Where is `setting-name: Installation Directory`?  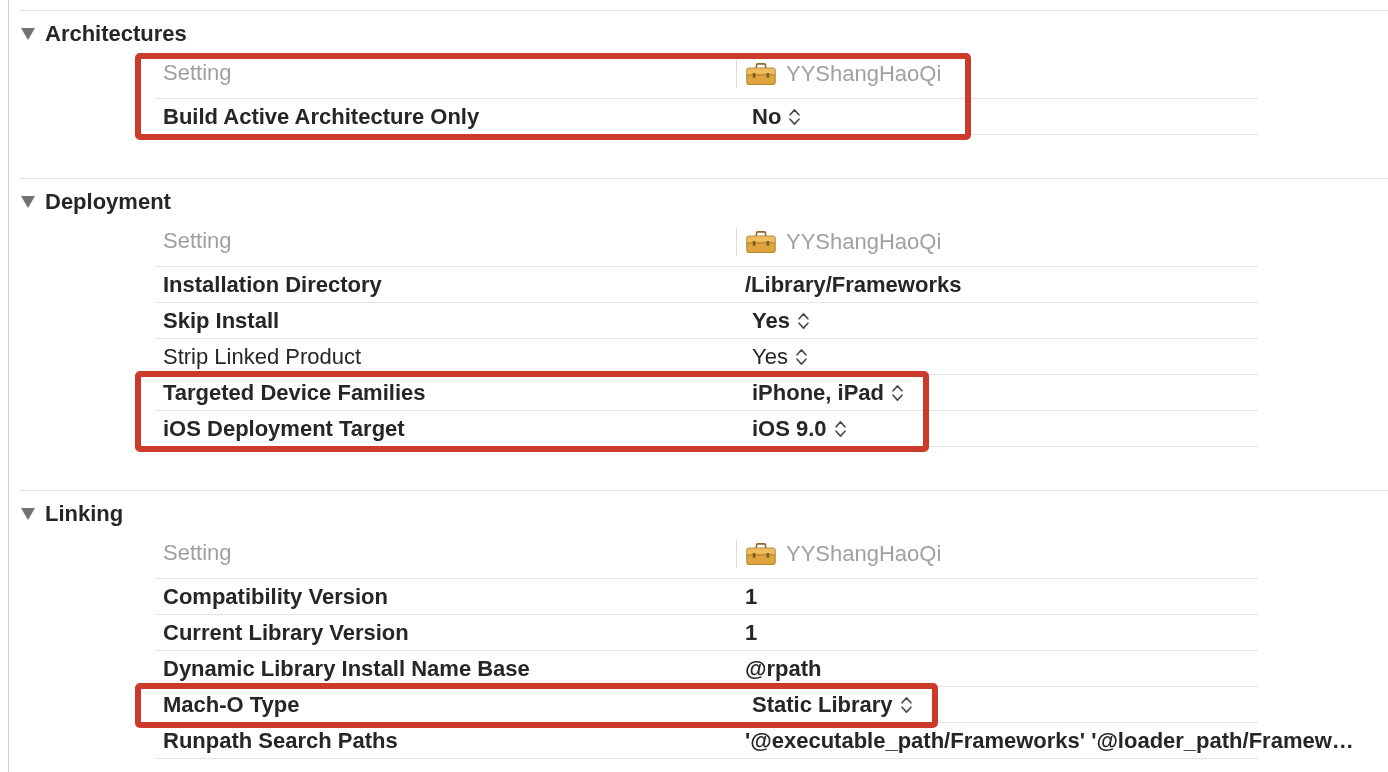 setting-name: Installation Directory is located at coordinates (272, 284).